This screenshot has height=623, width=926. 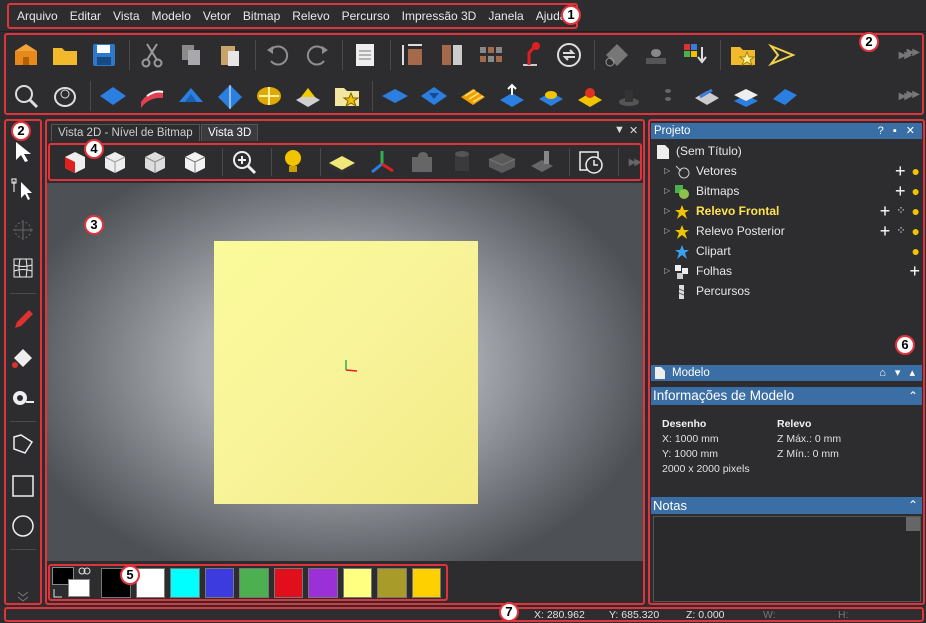 I want to click on relief-layers-button, so click(x=656, y=55).